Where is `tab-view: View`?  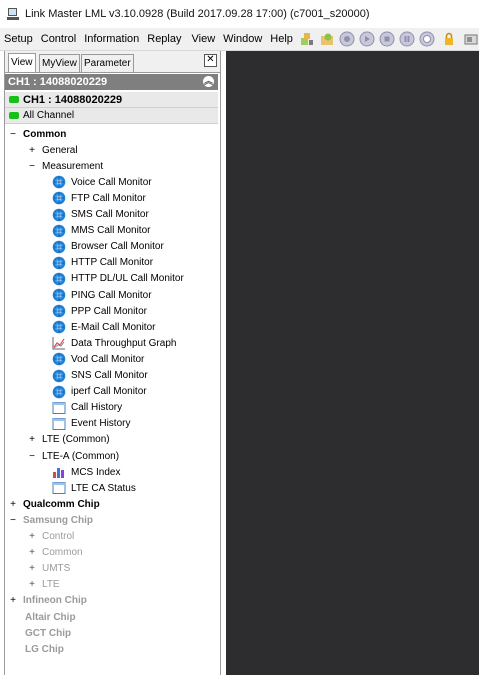 tab-view: View is located at coordinates (22, 62).